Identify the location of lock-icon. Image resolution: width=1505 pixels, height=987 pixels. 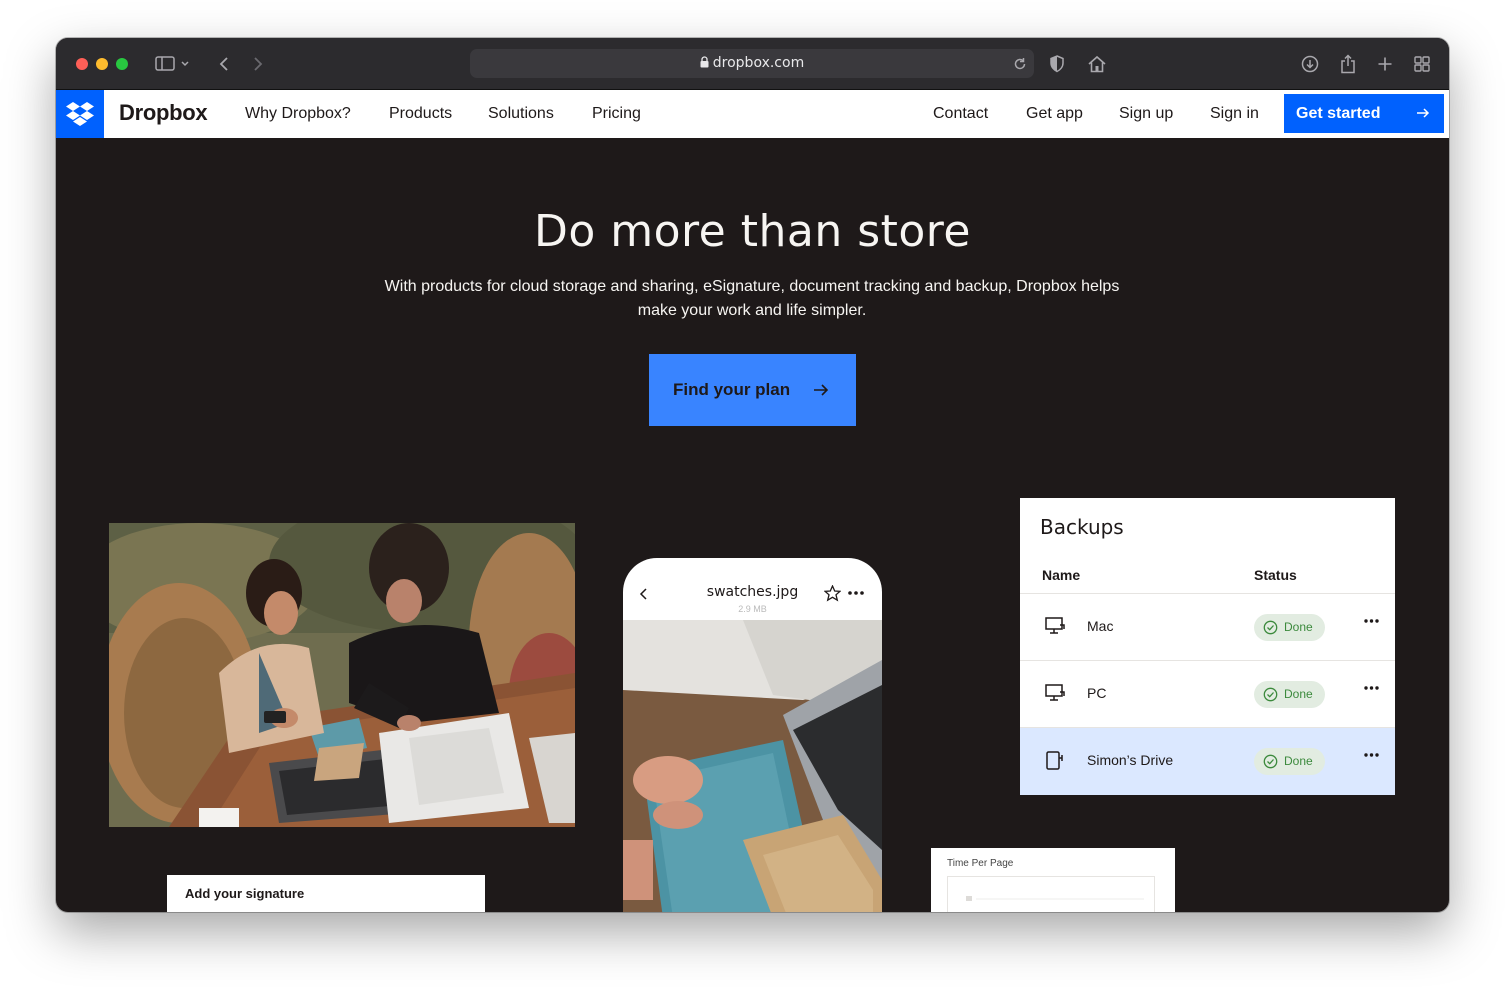
(704, 62).